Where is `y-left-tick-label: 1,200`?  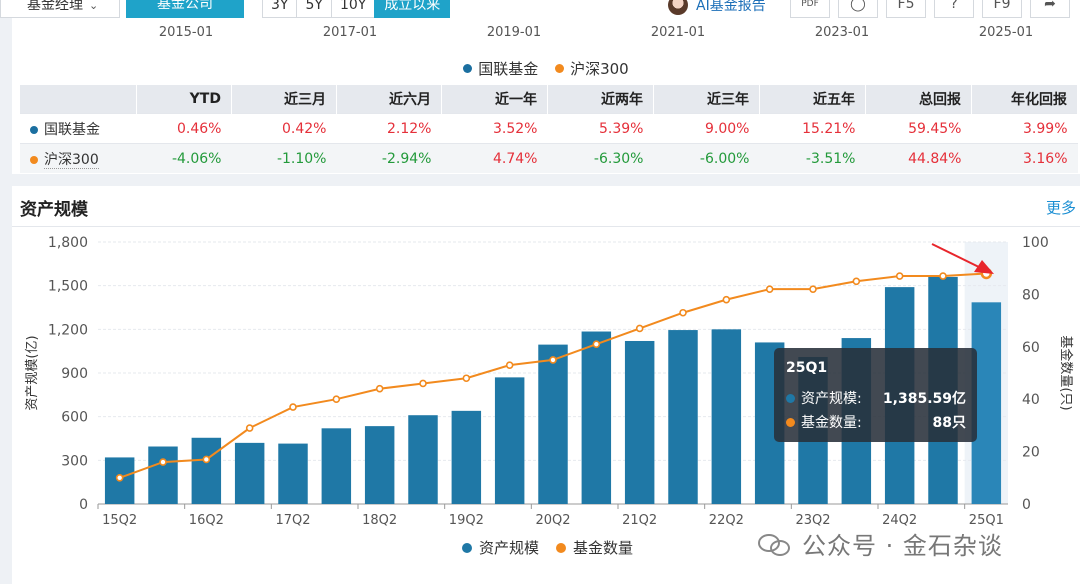 y-left-tick-label: 1,200 is located at coordinates (68, 330).